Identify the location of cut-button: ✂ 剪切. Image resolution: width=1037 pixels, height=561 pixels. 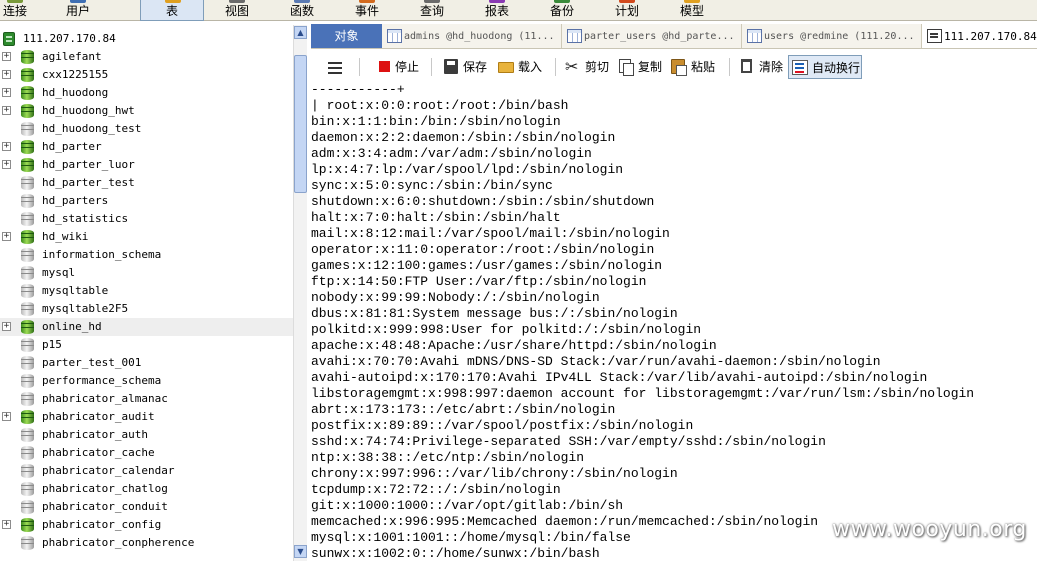
(588, 67).